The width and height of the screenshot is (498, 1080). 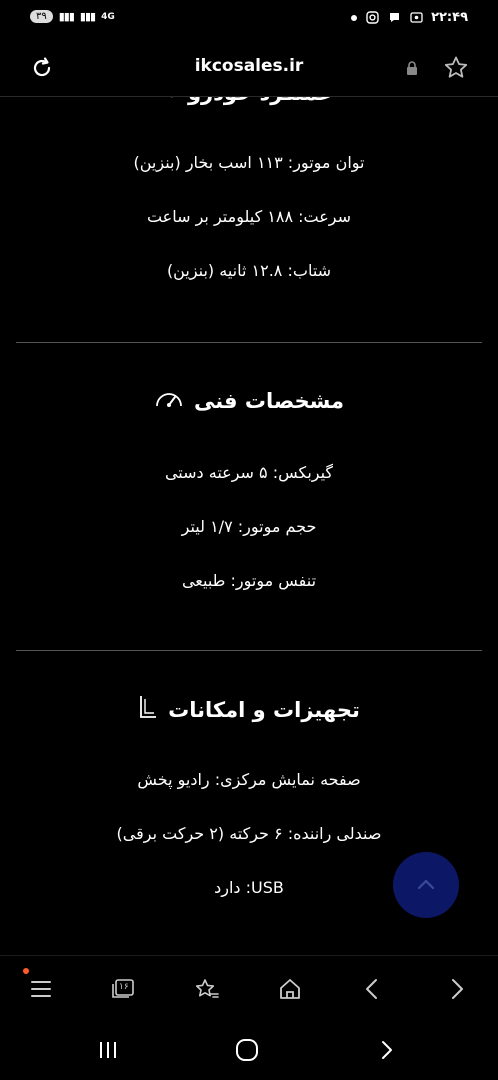 I want to click on specs-line-engine-volume: حجم موتور: ۱/۷ لیتر, so click(x=249, y=526).